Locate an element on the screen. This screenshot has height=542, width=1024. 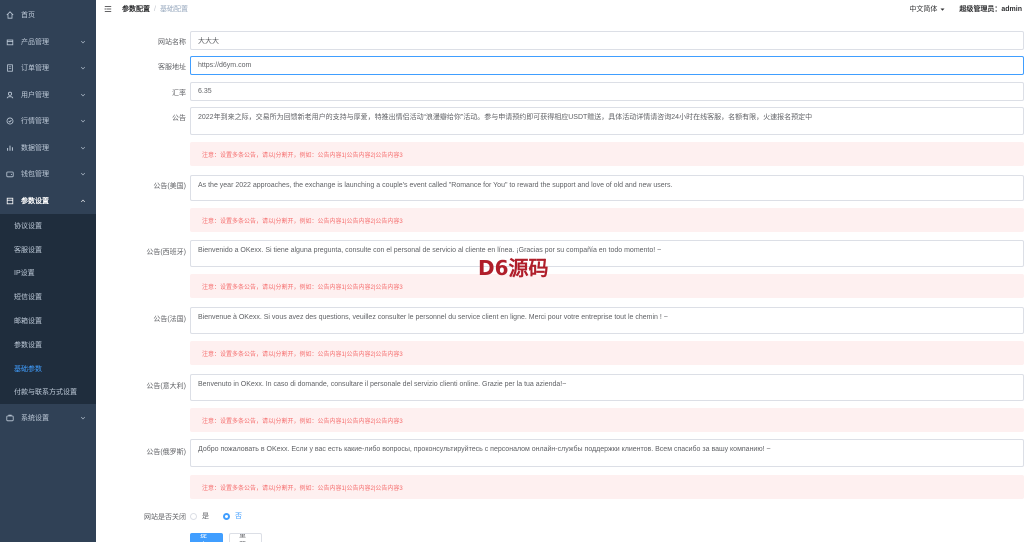
sidebar-item-params: 参数设置 is located at coordinates (48, 201).